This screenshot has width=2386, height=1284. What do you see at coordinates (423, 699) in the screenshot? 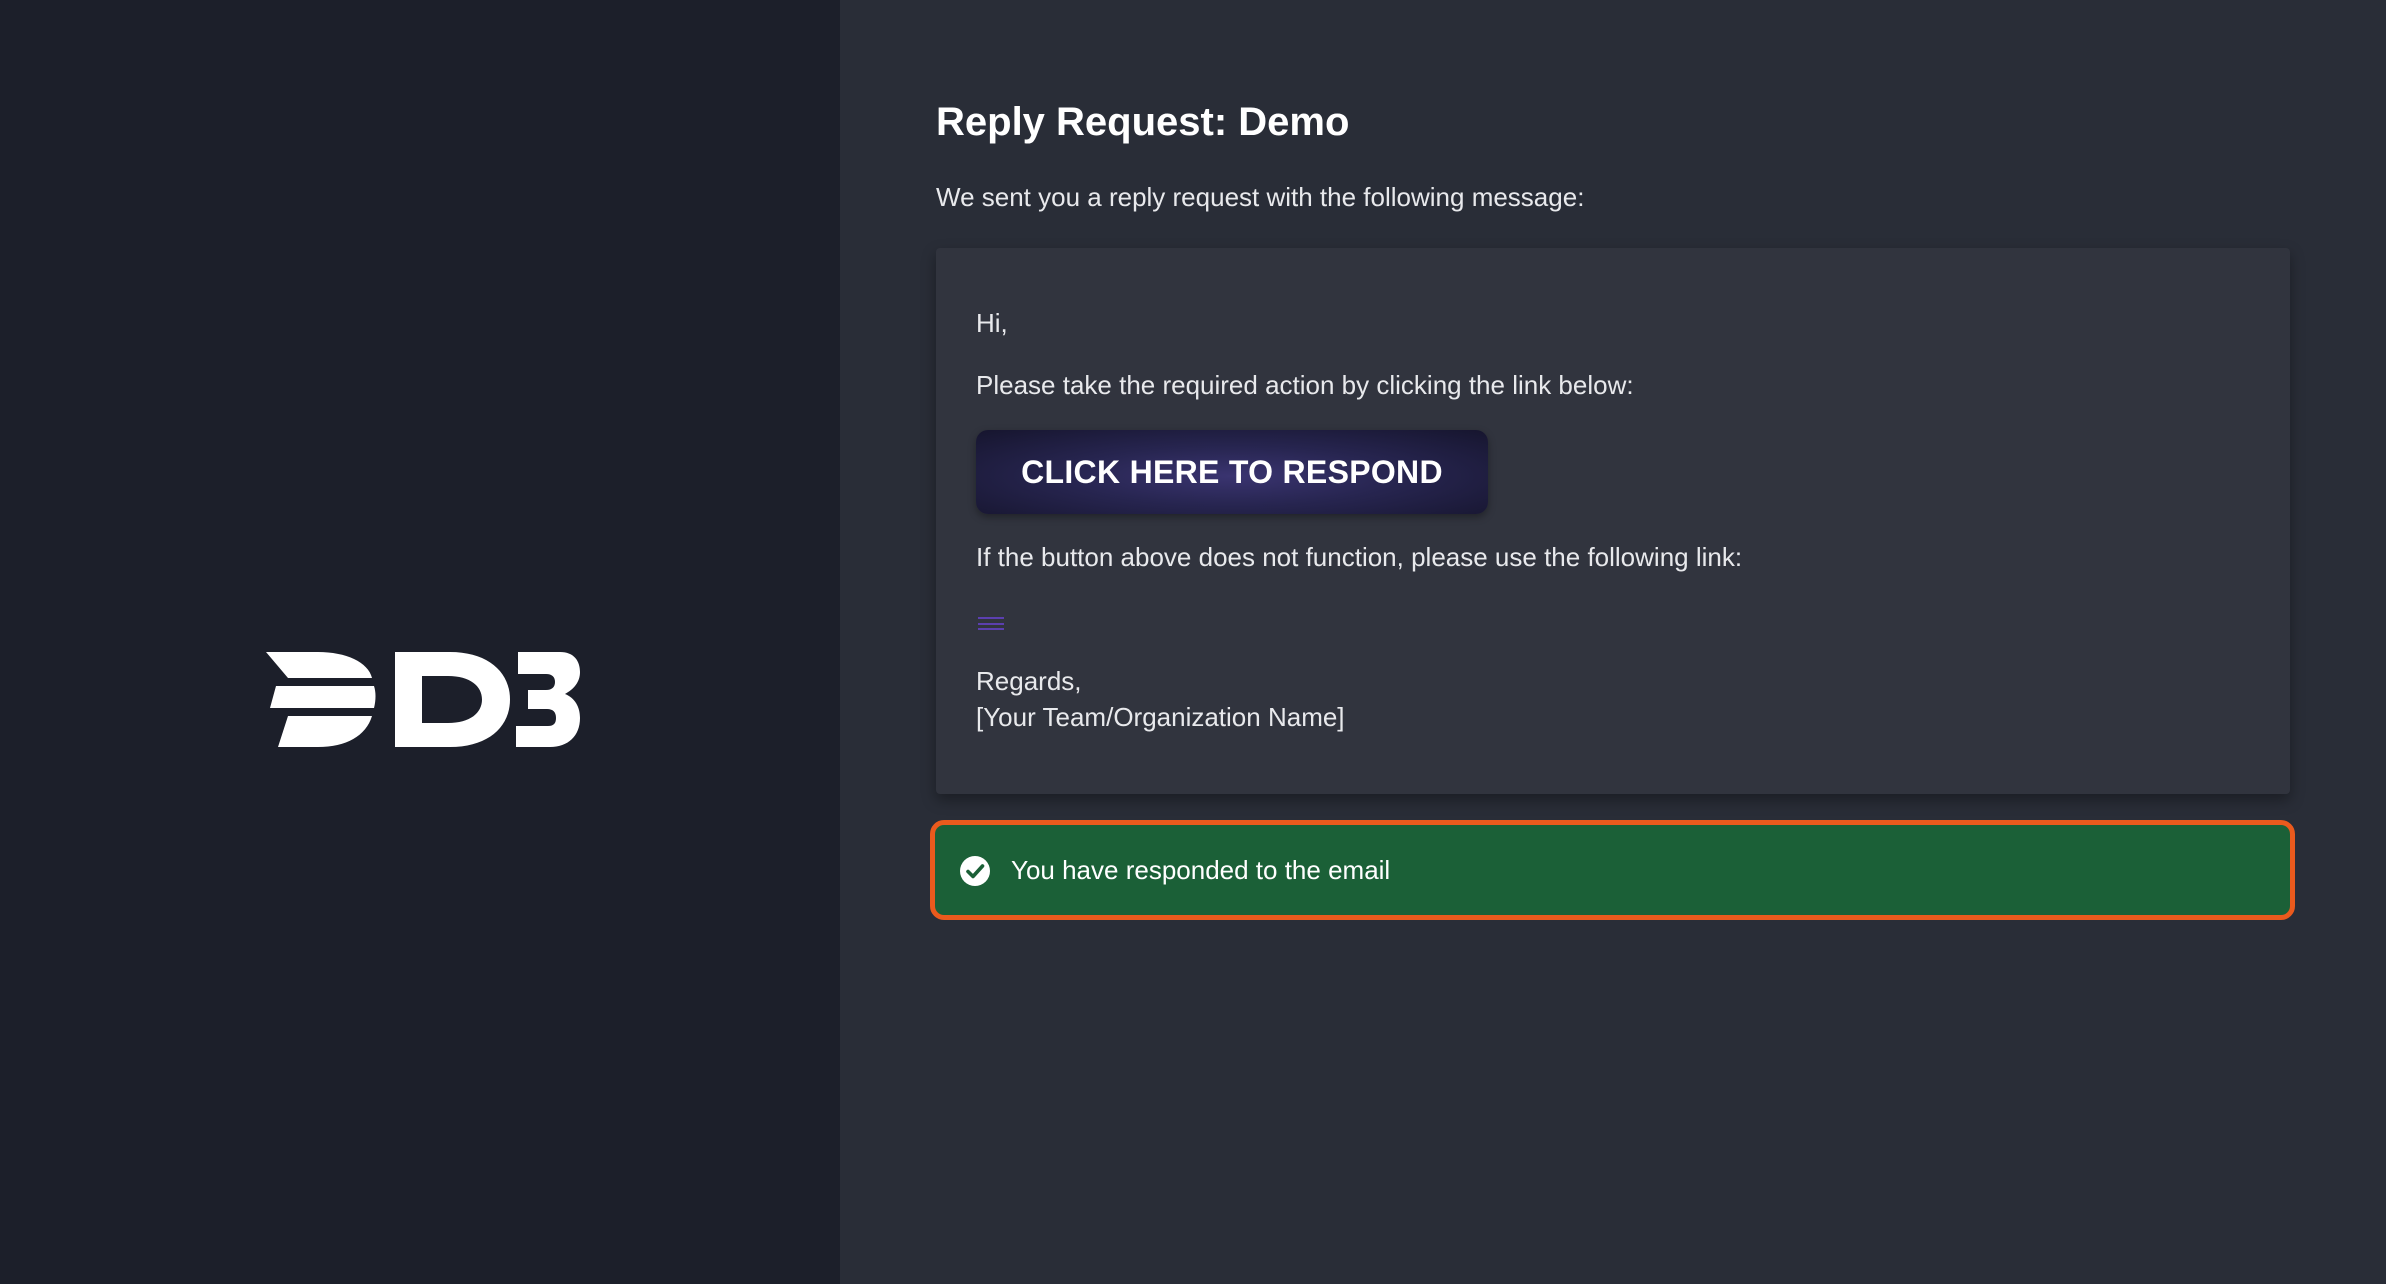
I see `d3-logo` at bounding box center [423, 699].